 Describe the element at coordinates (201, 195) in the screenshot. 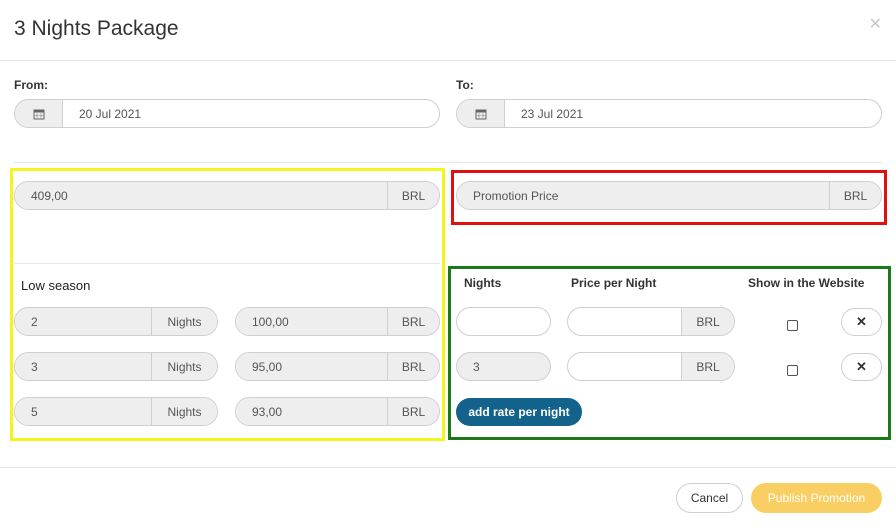

I see `price-value: 409,00` at that location.